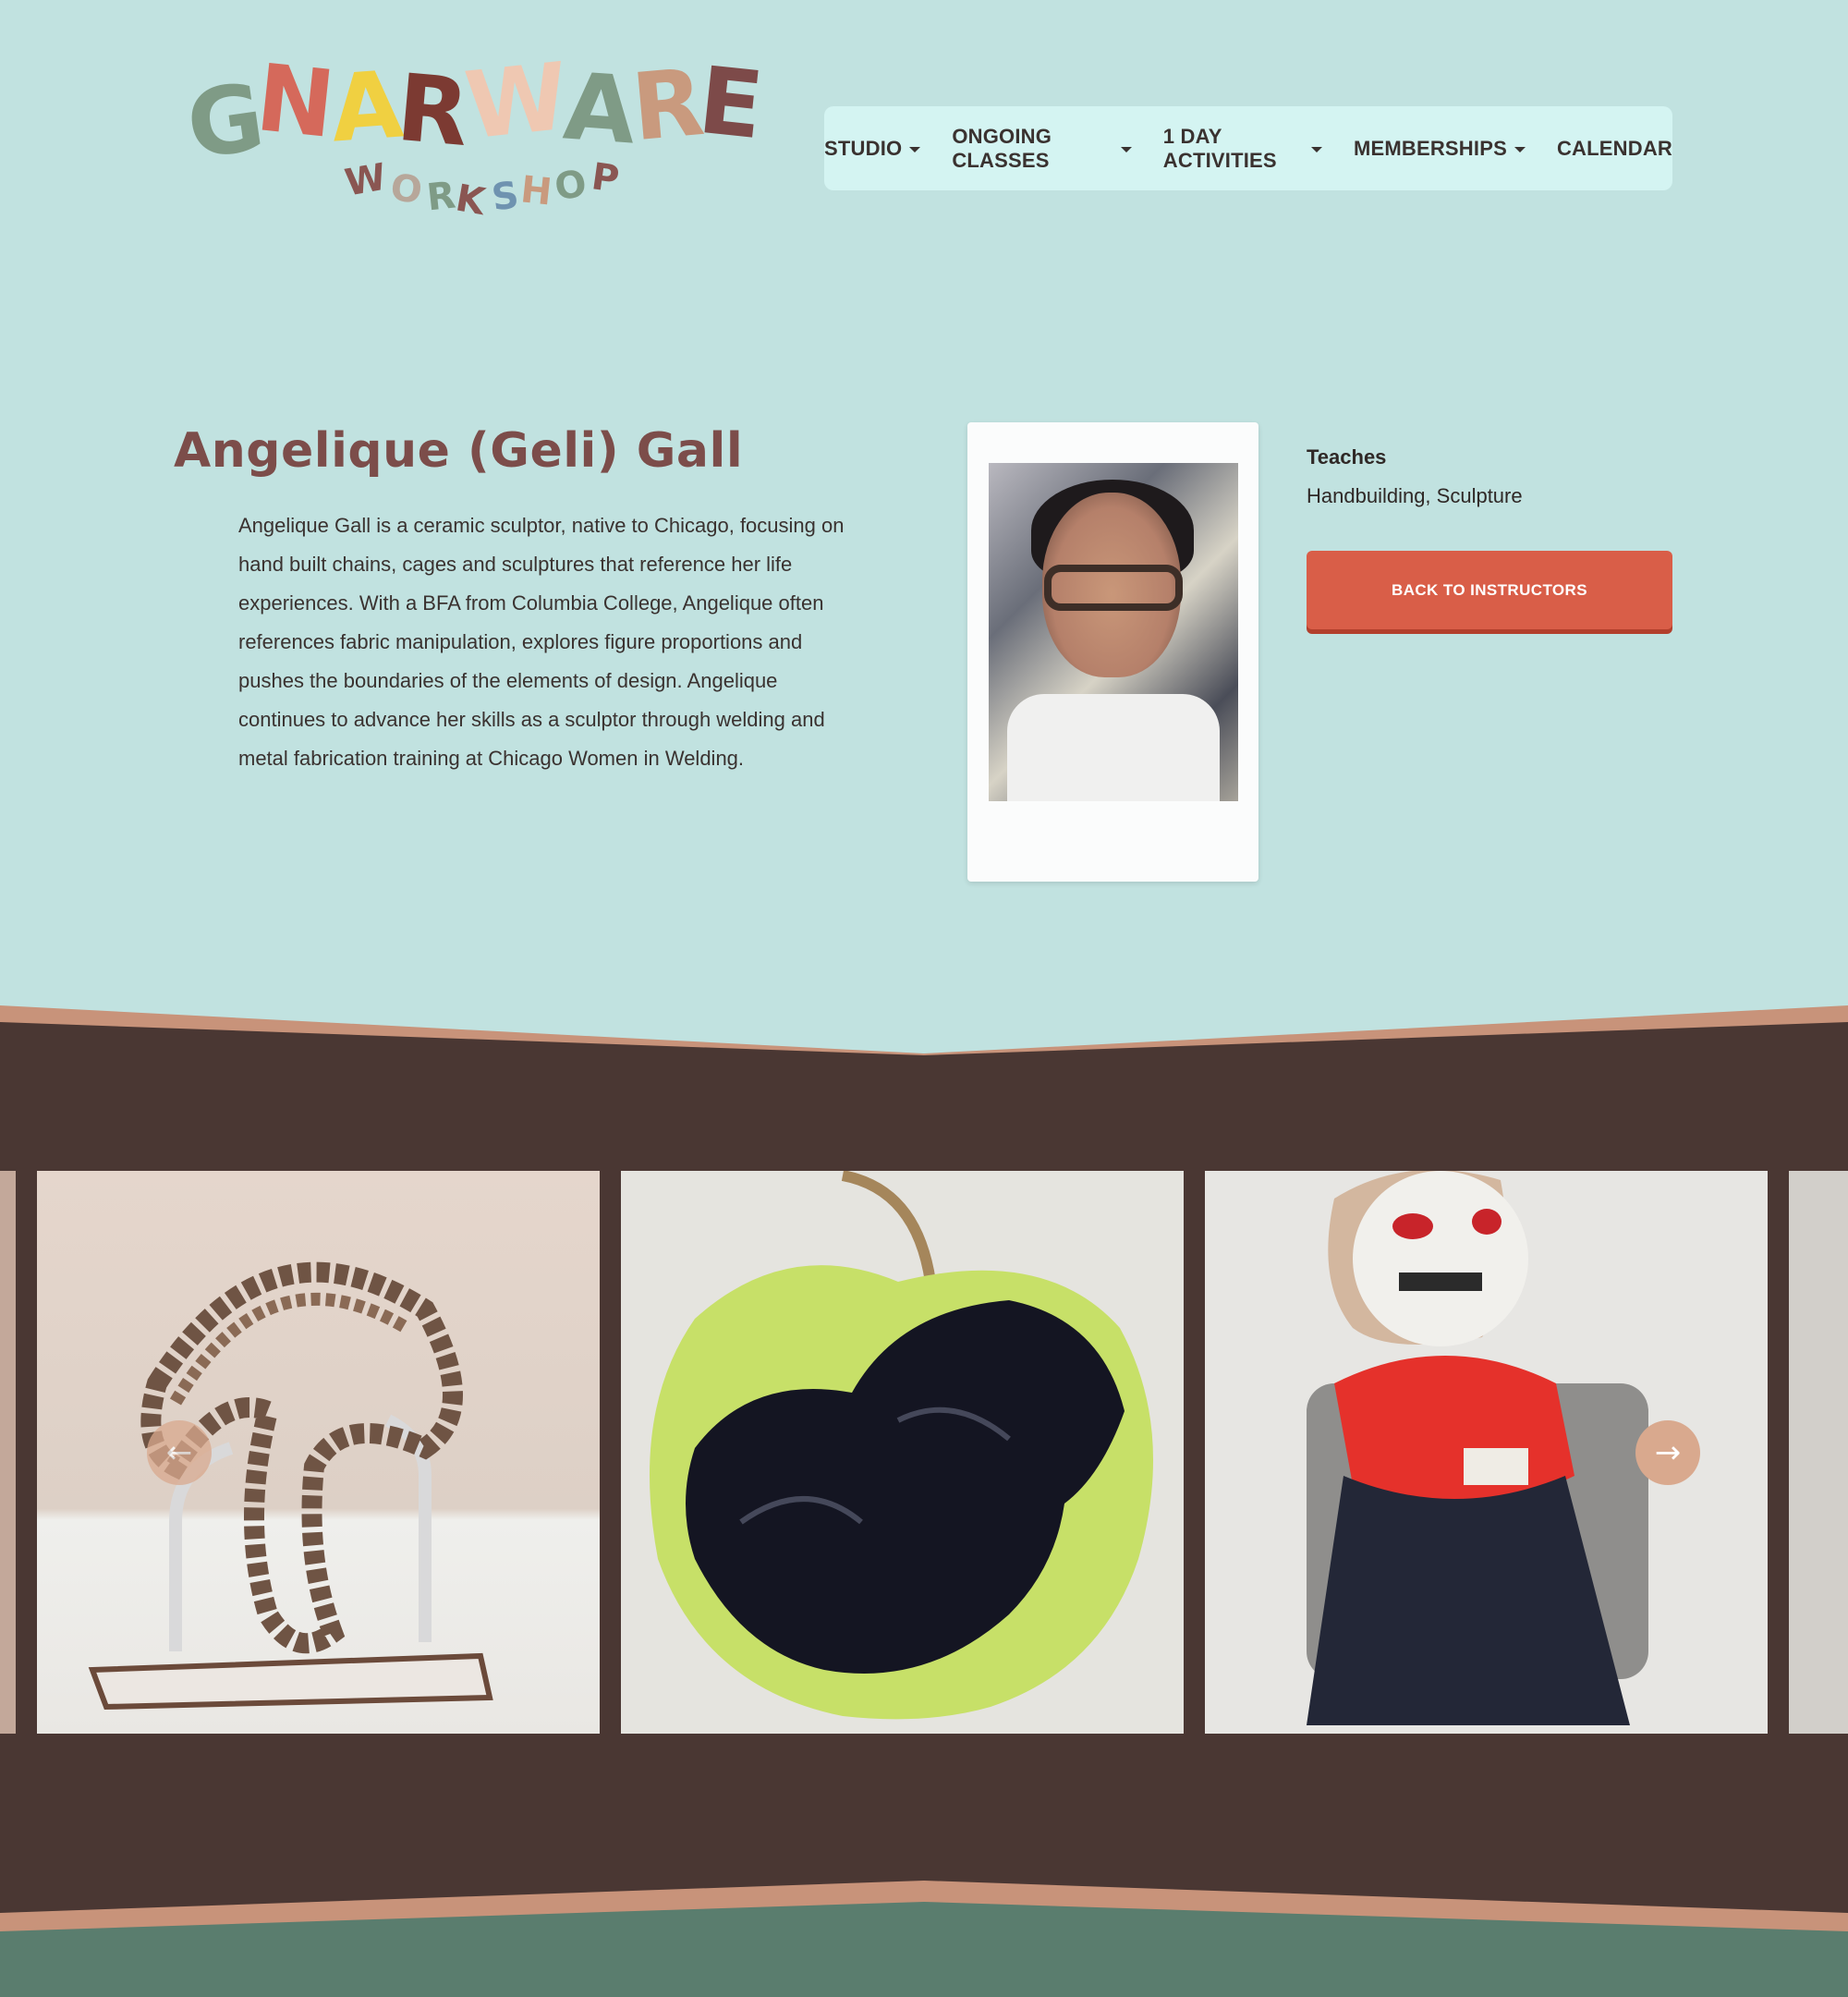 The image size is (1848, 1997). I want to click on carousel-prev-arrow-icon: ←, so click(179, 1452).